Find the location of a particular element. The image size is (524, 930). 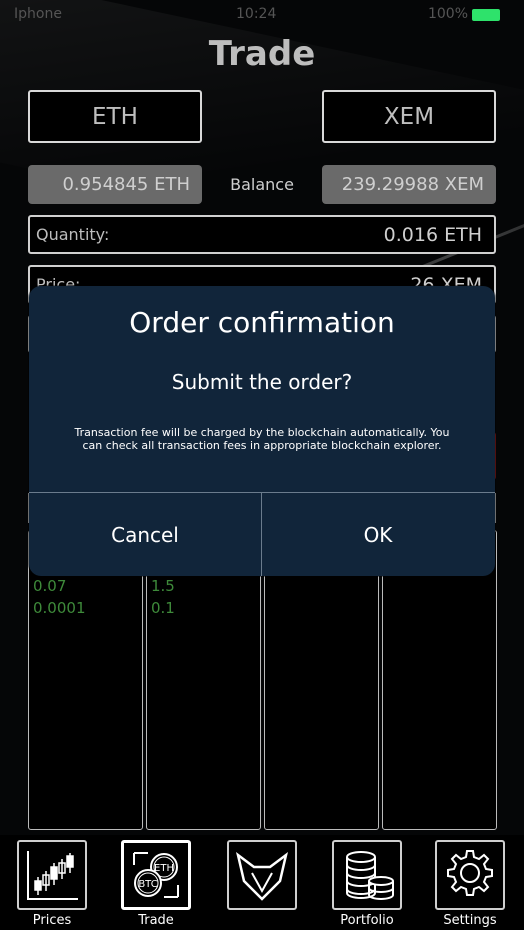

nav-label: Portfolio is located at coordinates (367, 920).